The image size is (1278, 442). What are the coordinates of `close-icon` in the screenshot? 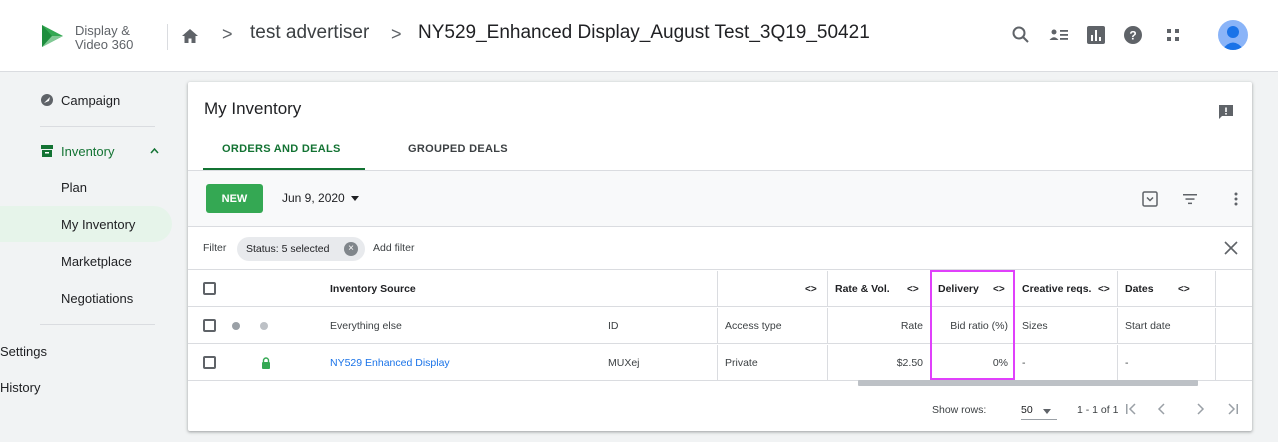 It's located at (1231, 248).